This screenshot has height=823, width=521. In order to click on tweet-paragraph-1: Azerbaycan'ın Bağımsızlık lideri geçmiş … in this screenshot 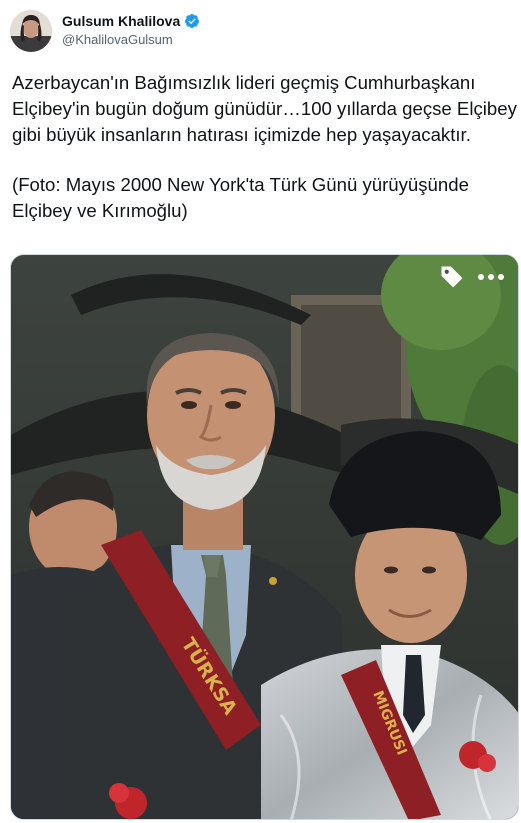, I will do `click(264, 108)`.